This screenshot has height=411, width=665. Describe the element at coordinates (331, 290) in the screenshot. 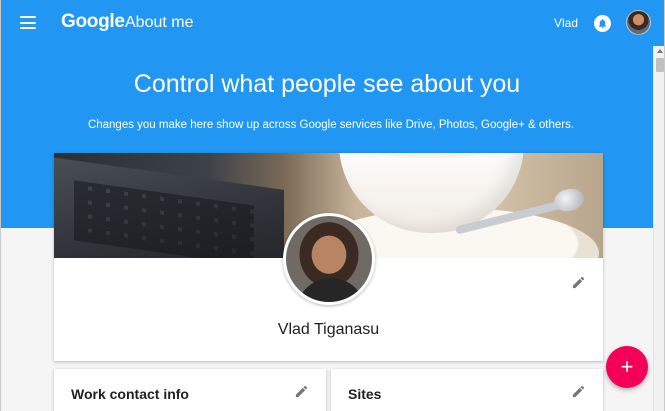

I see `photo-shirt-shape` at that location.